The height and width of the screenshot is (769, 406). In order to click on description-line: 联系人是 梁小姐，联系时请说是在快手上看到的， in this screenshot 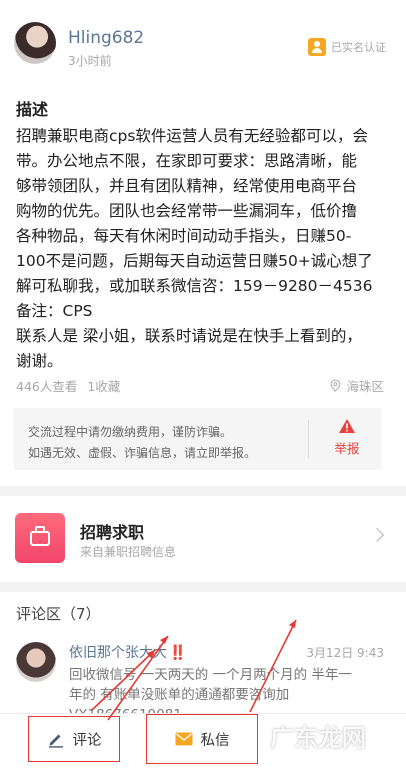, I will do `click(189, 336)`.